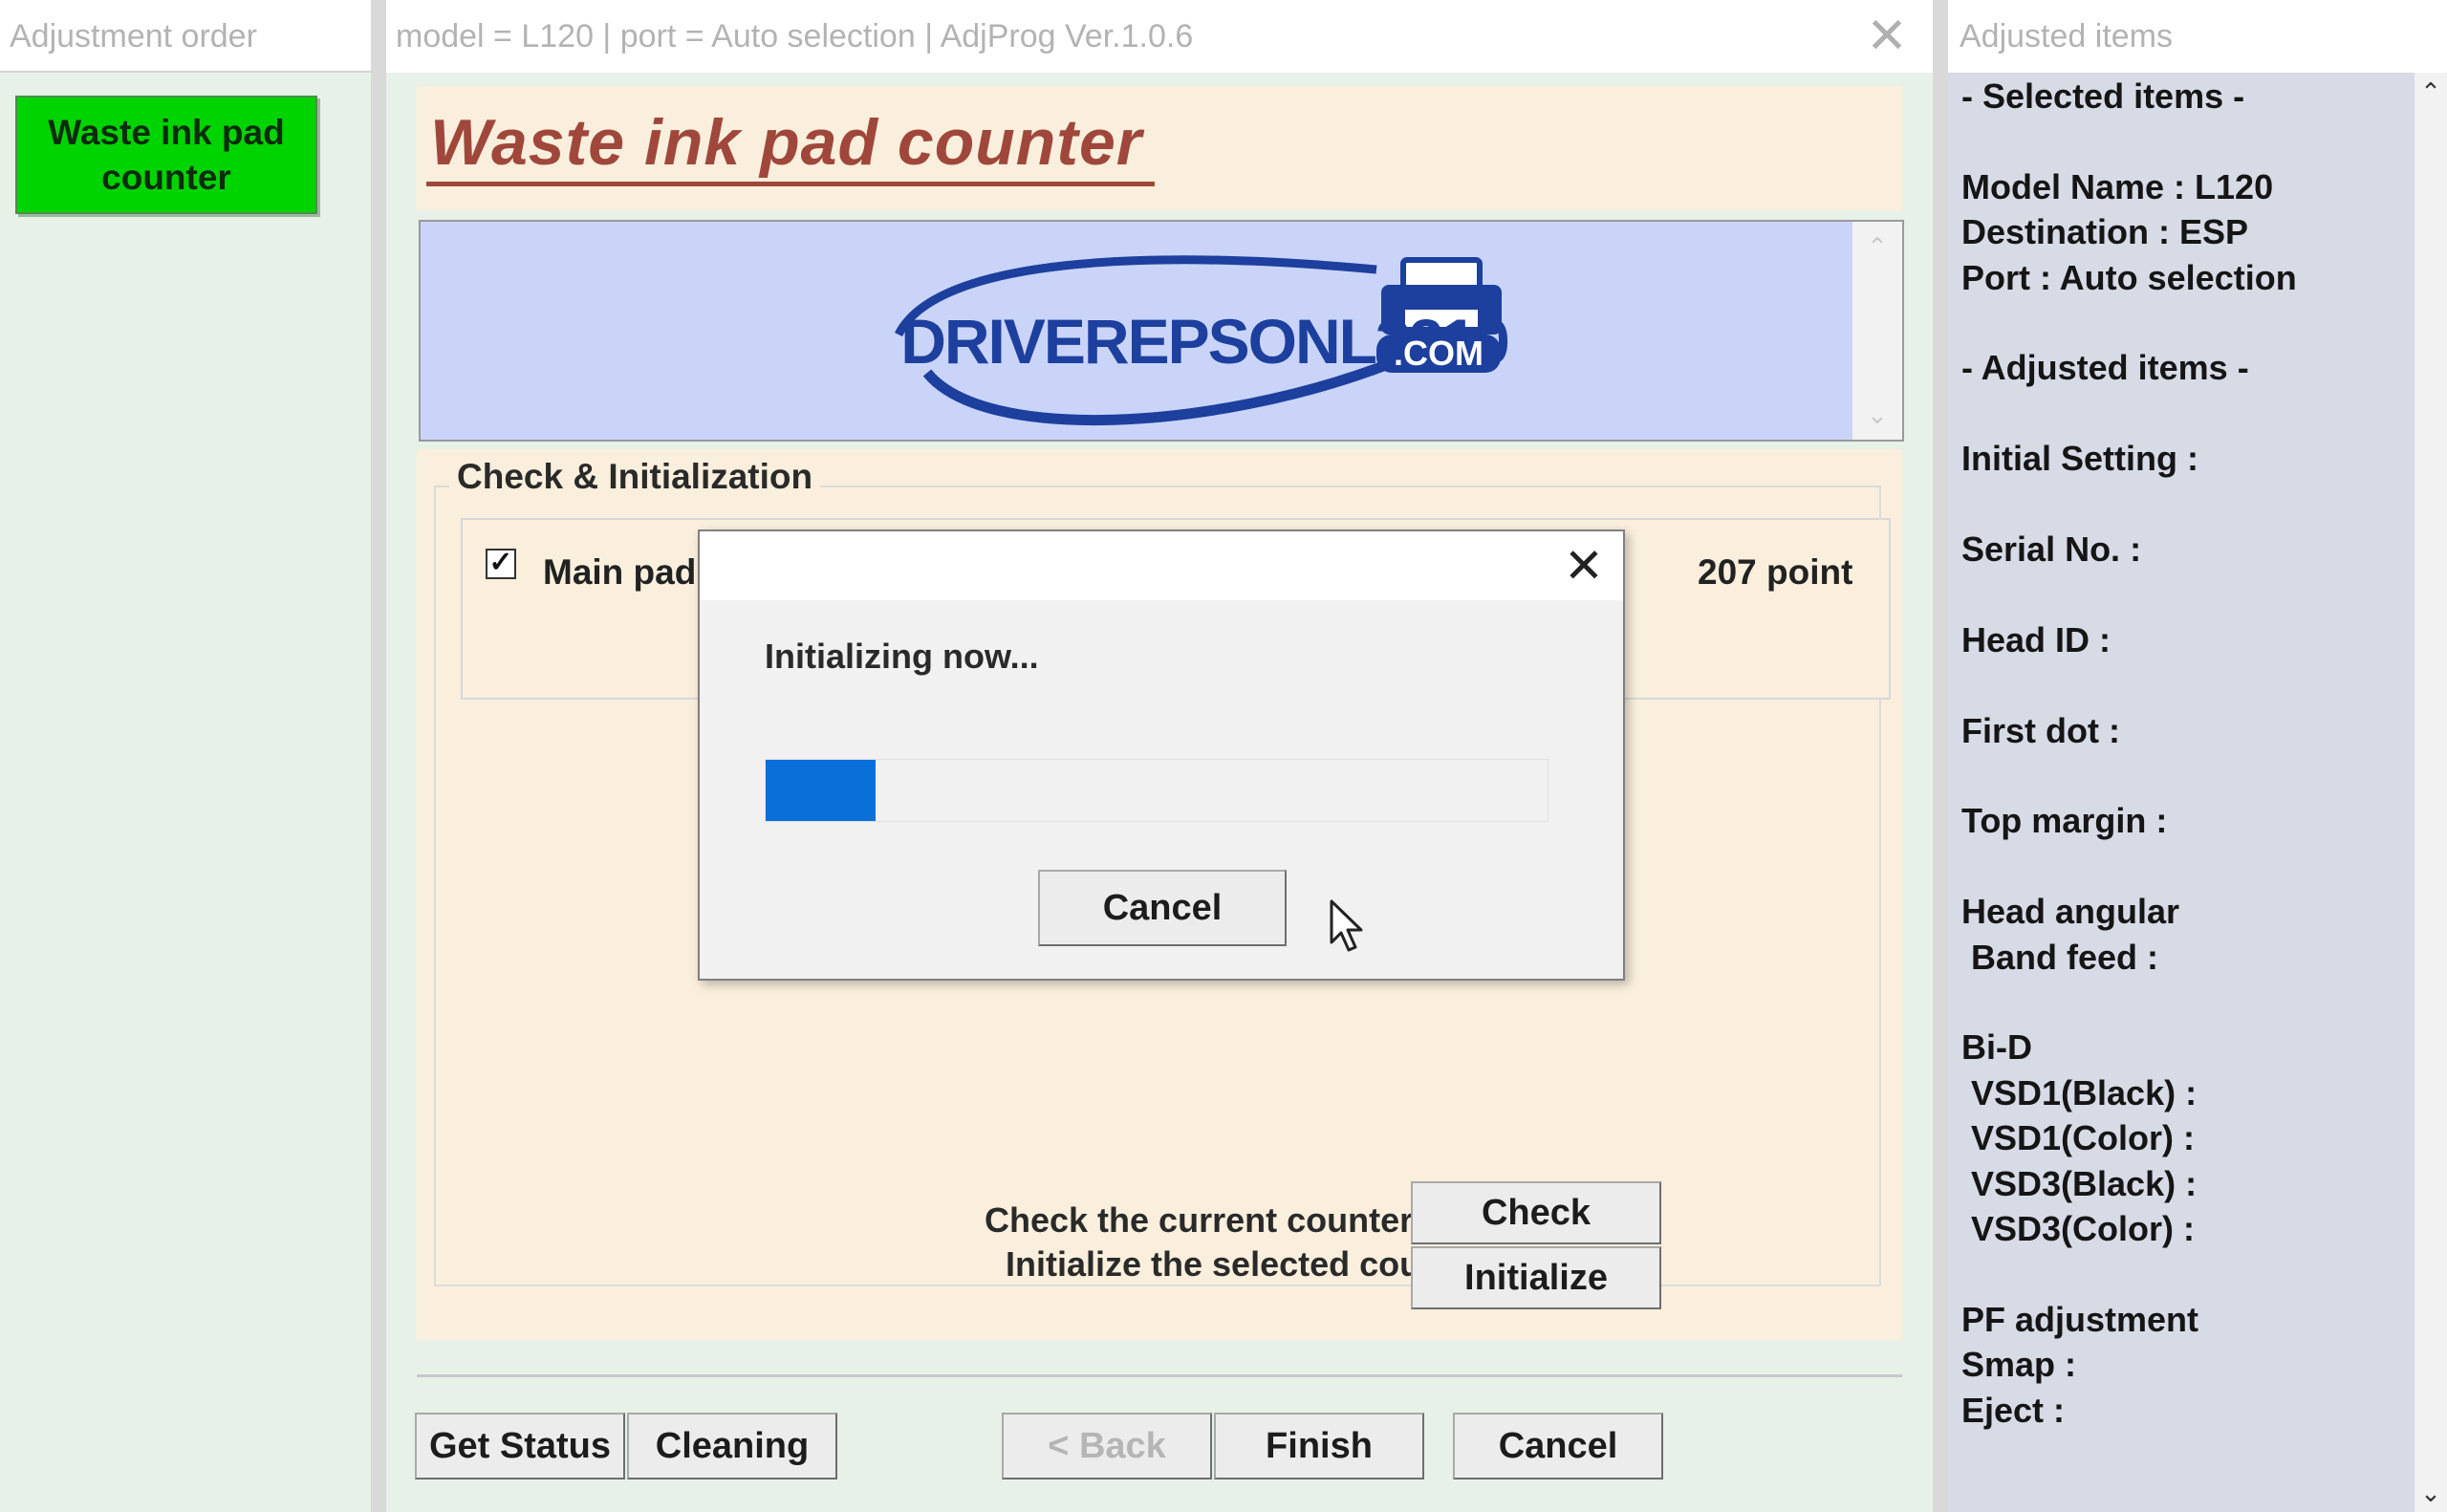 The image size is (2447, 1512). What do you see at coordinates (1346, 925) in the screenshot?
I see `mouse-cursor-icon` at bounding box center [1346, 925].